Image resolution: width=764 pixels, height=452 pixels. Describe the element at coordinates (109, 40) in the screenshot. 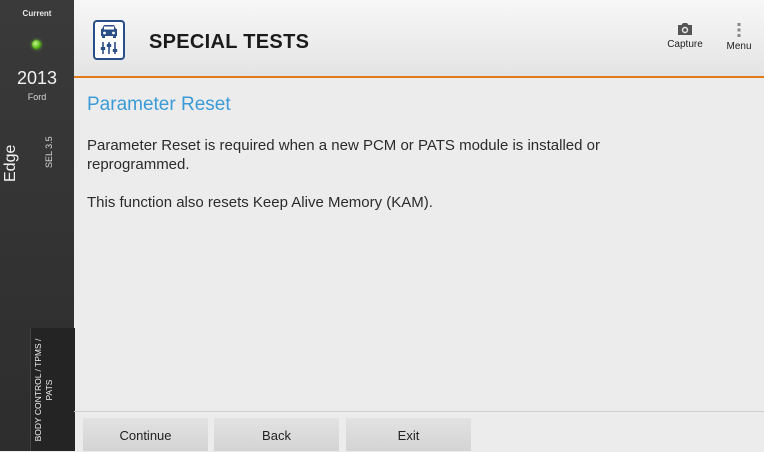

I see `special-tests-car-icon` at that location.